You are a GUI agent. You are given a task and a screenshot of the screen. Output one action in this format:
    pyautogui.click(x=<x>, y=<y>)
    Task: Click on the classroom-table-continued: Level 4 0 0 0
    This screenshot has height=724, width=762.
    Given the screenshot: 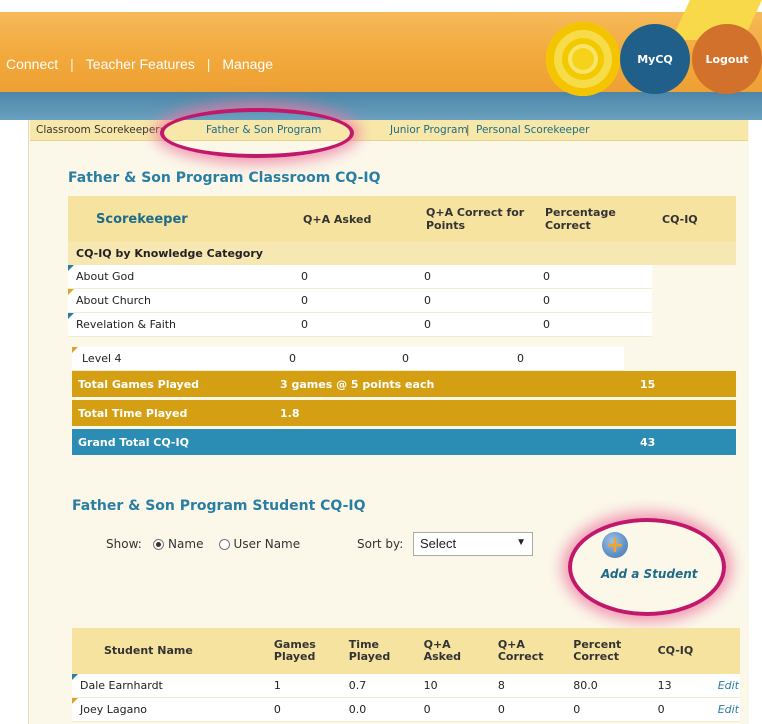 What is the action you would take?
    pyautogui.click(x=402, y=359)
    